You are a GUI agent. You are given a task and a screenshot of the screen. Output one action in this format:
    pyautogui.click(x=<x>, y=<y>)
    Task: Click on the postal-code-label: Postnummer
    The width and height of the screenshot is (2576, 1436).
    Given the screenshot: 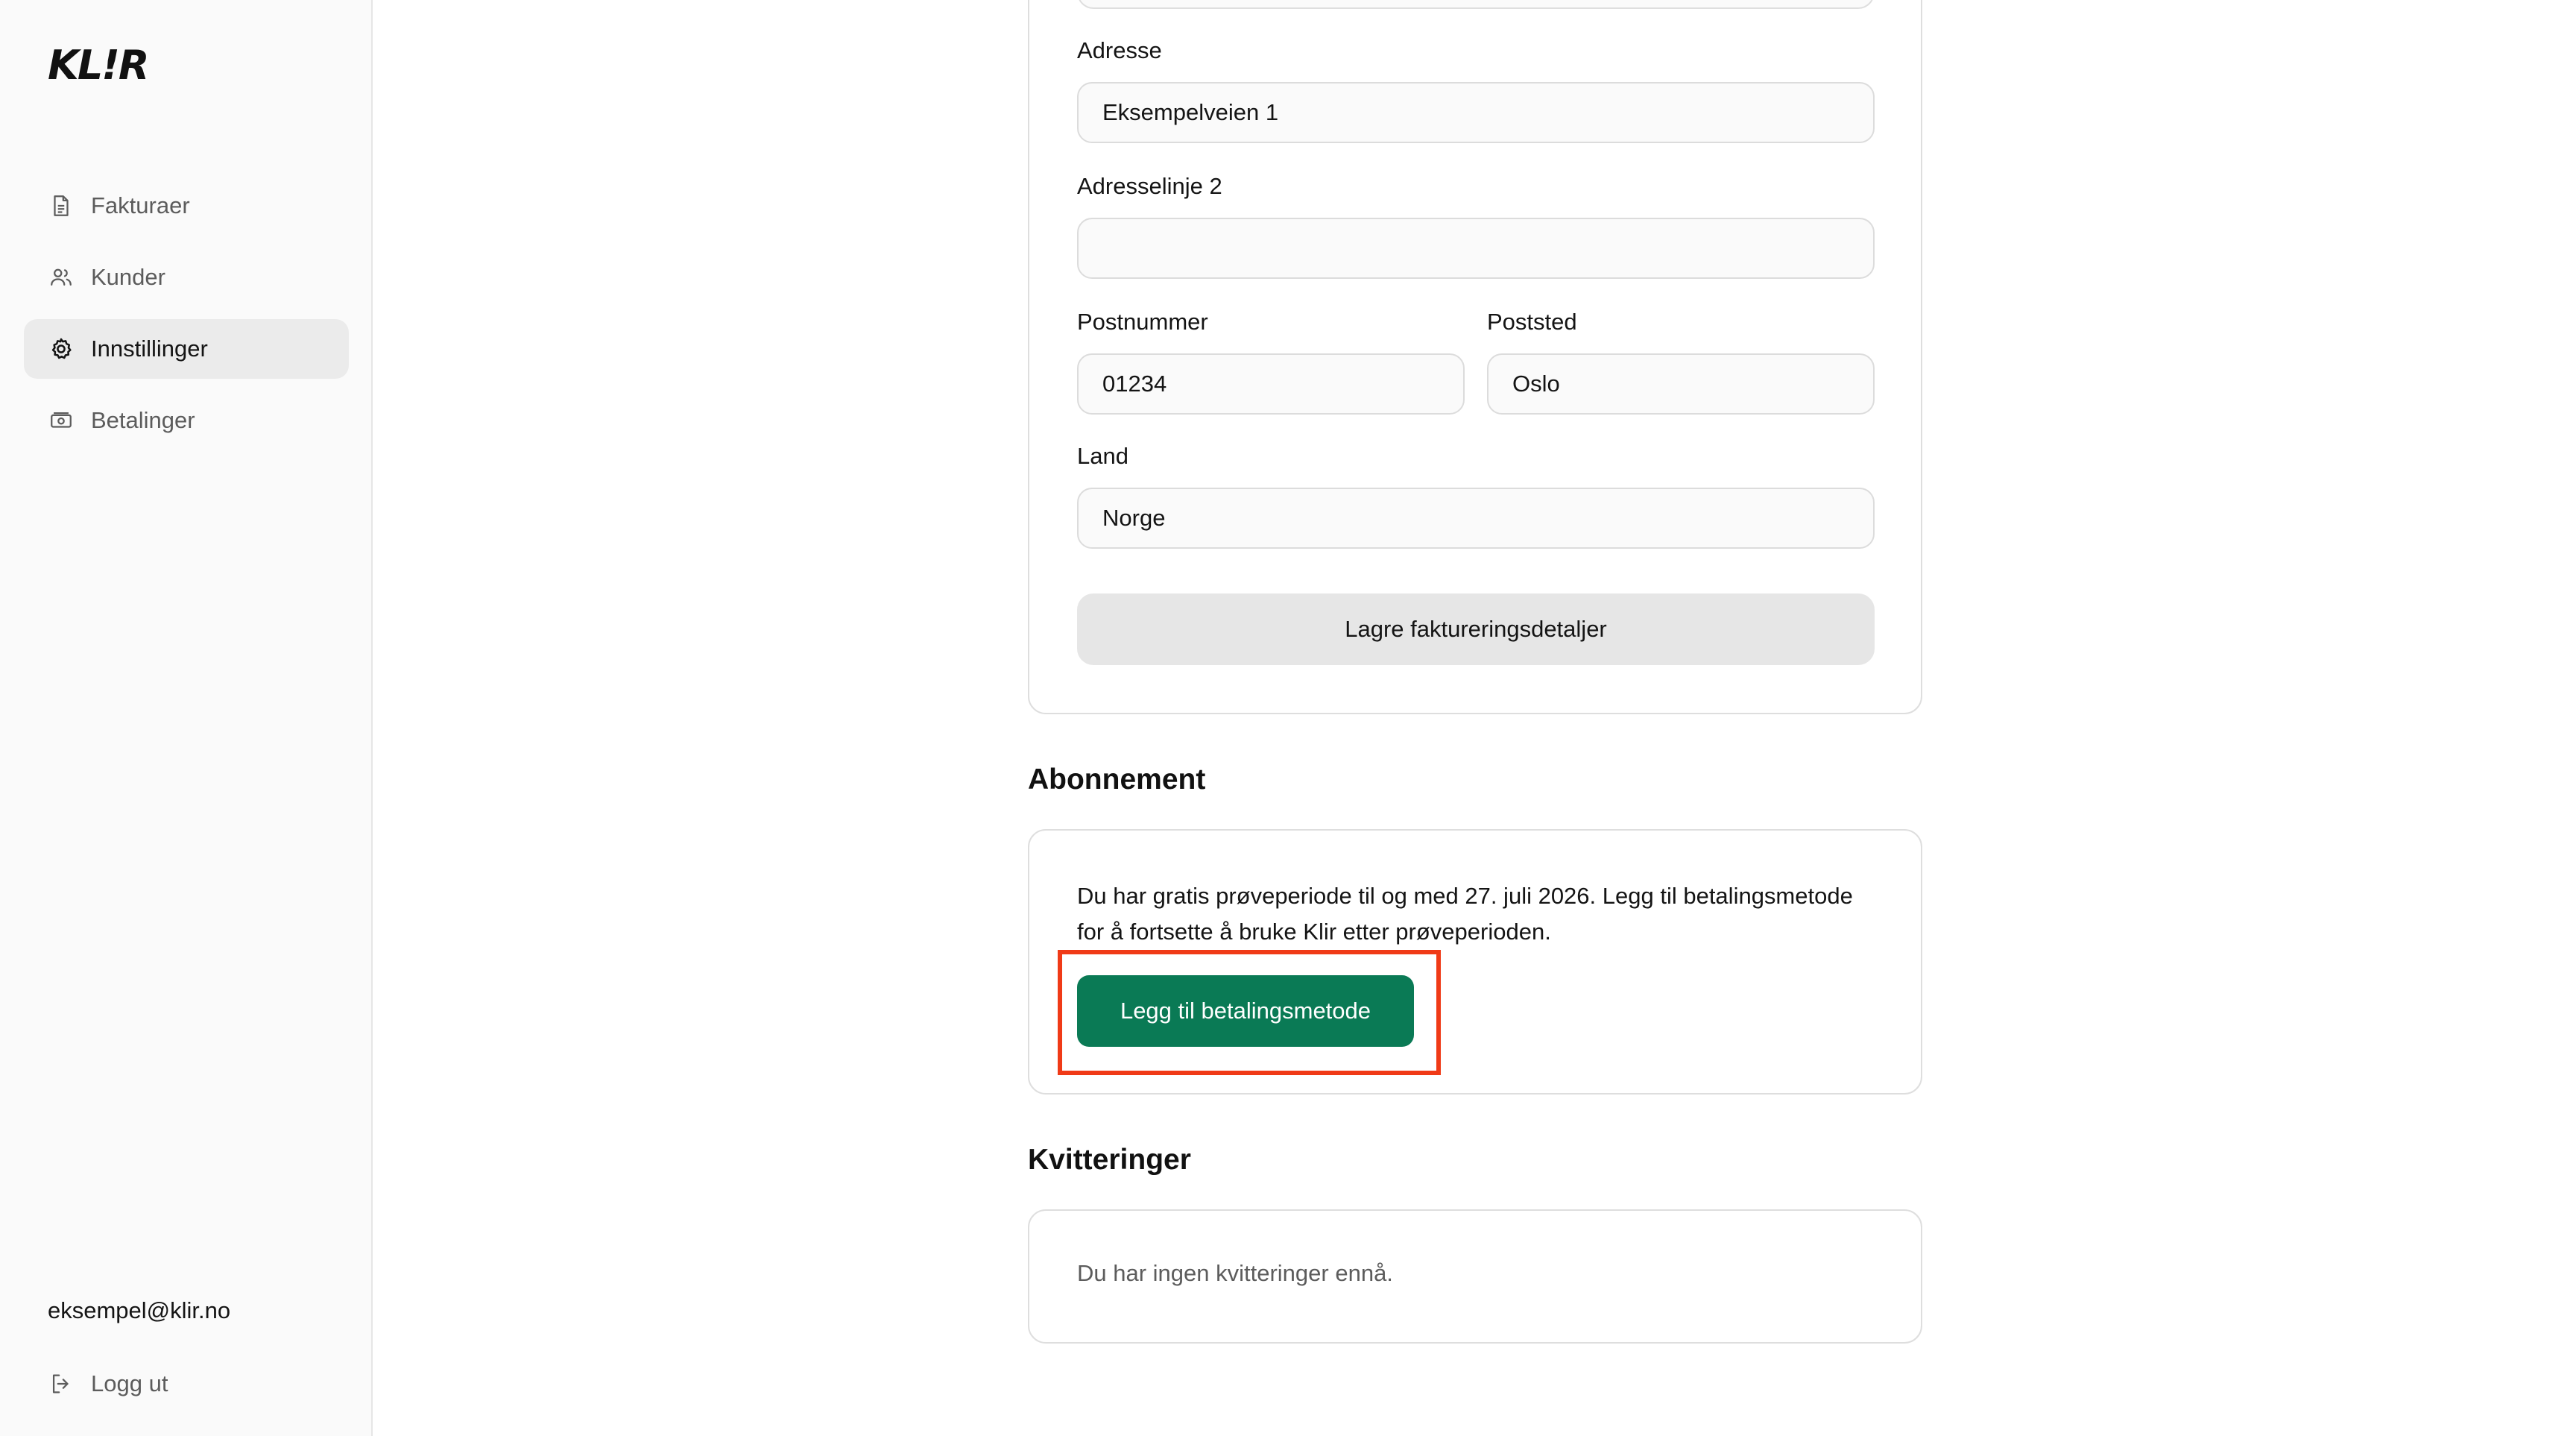 What is the action you would take?
    pyautogui.click(x=1143, y=322)
    